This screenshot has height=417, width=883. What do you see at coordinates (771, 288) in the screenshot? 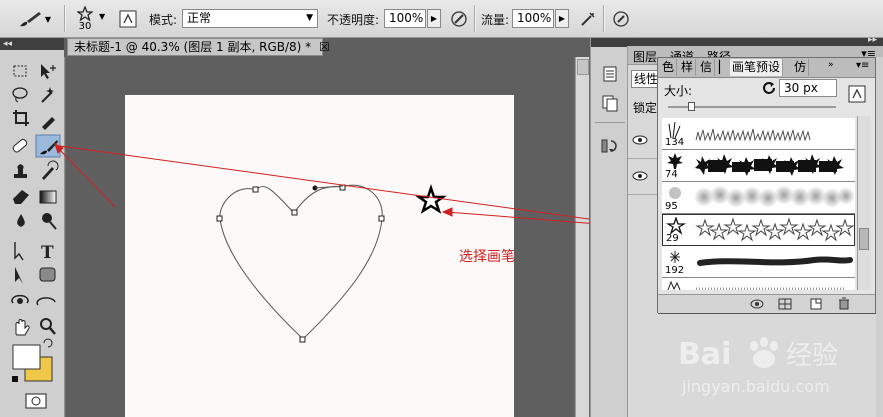
I see `scatter-stroke-preview` at bounding box center [771, 288].